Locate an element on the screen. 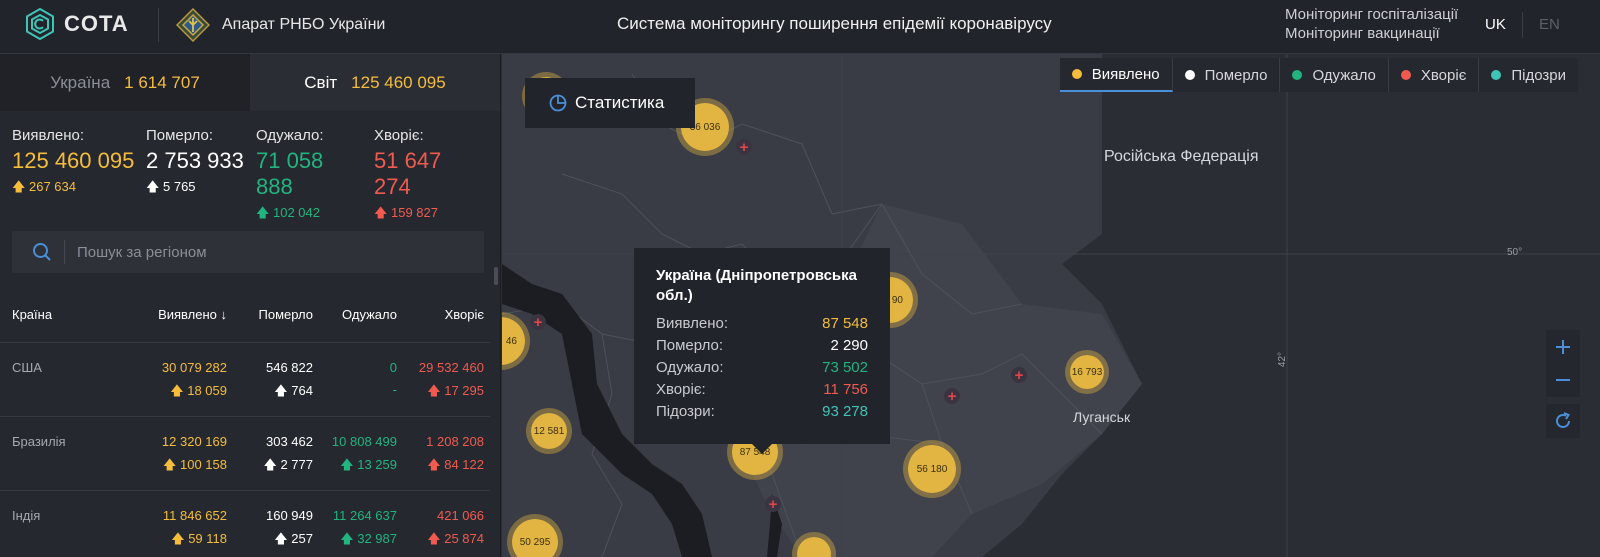 The height and width of the screenshot is (557, 1600). scope-tabs: Україна 1 614 707 Світ 125 460 095 is located at coordinates (250, 82).